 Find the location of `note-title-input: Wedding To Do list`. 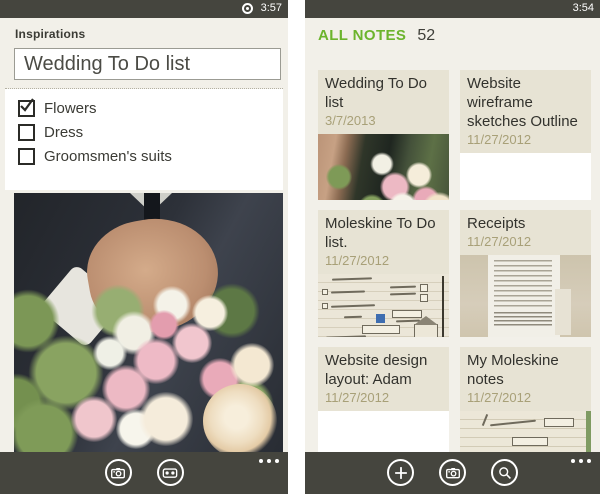

note-title-input: Wedding To Do list is located at coordinates (147, 64).